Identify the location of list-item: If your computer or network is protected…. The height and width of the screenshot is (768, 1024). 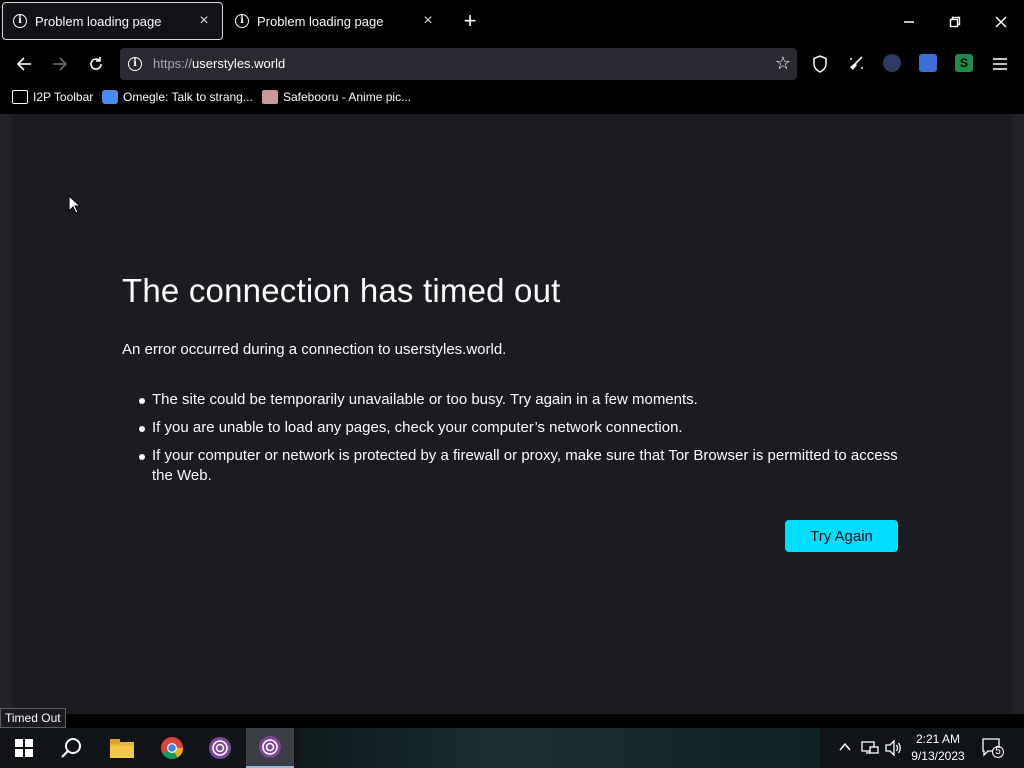
(517, 466).